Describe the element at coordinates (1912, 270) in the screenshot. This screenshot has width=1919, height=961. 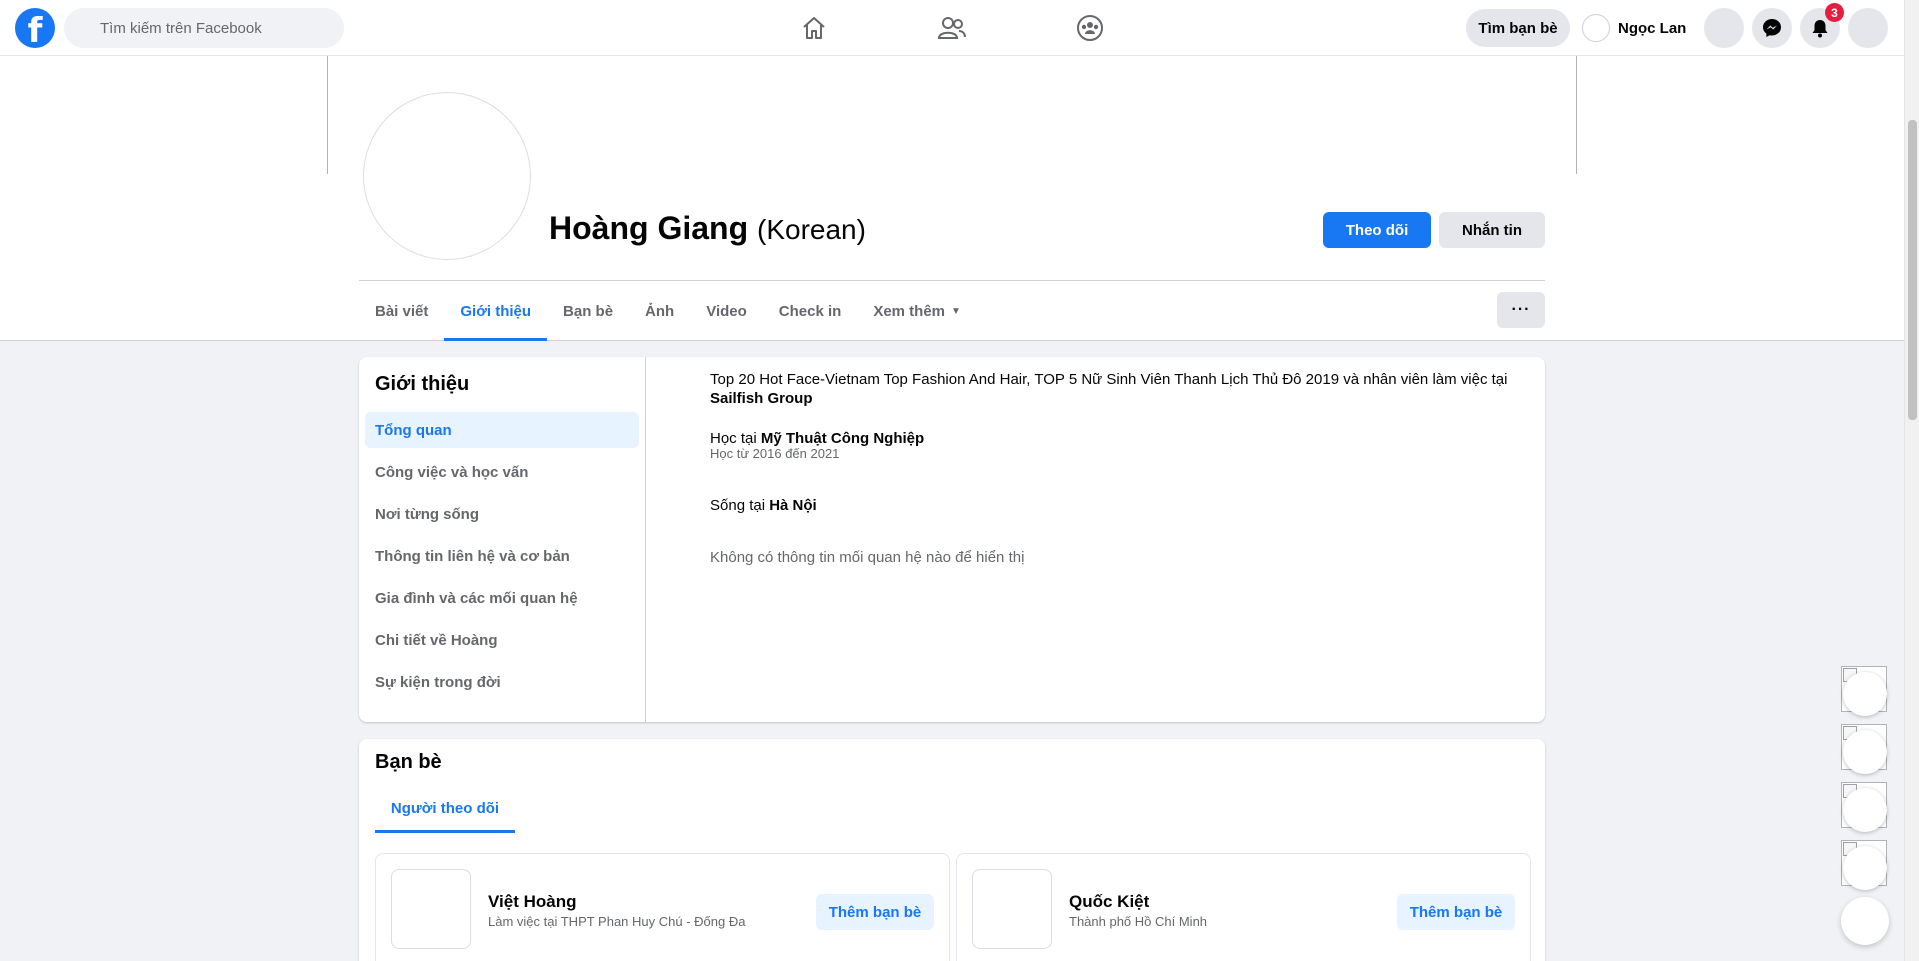
I see `scrollbar-thumb` at that location.